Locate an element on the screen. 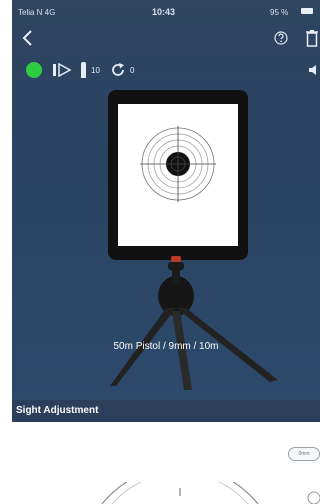 This screenshot has width=320, height=504. battery-percent: 95 % is located at coordinates (279, 12).